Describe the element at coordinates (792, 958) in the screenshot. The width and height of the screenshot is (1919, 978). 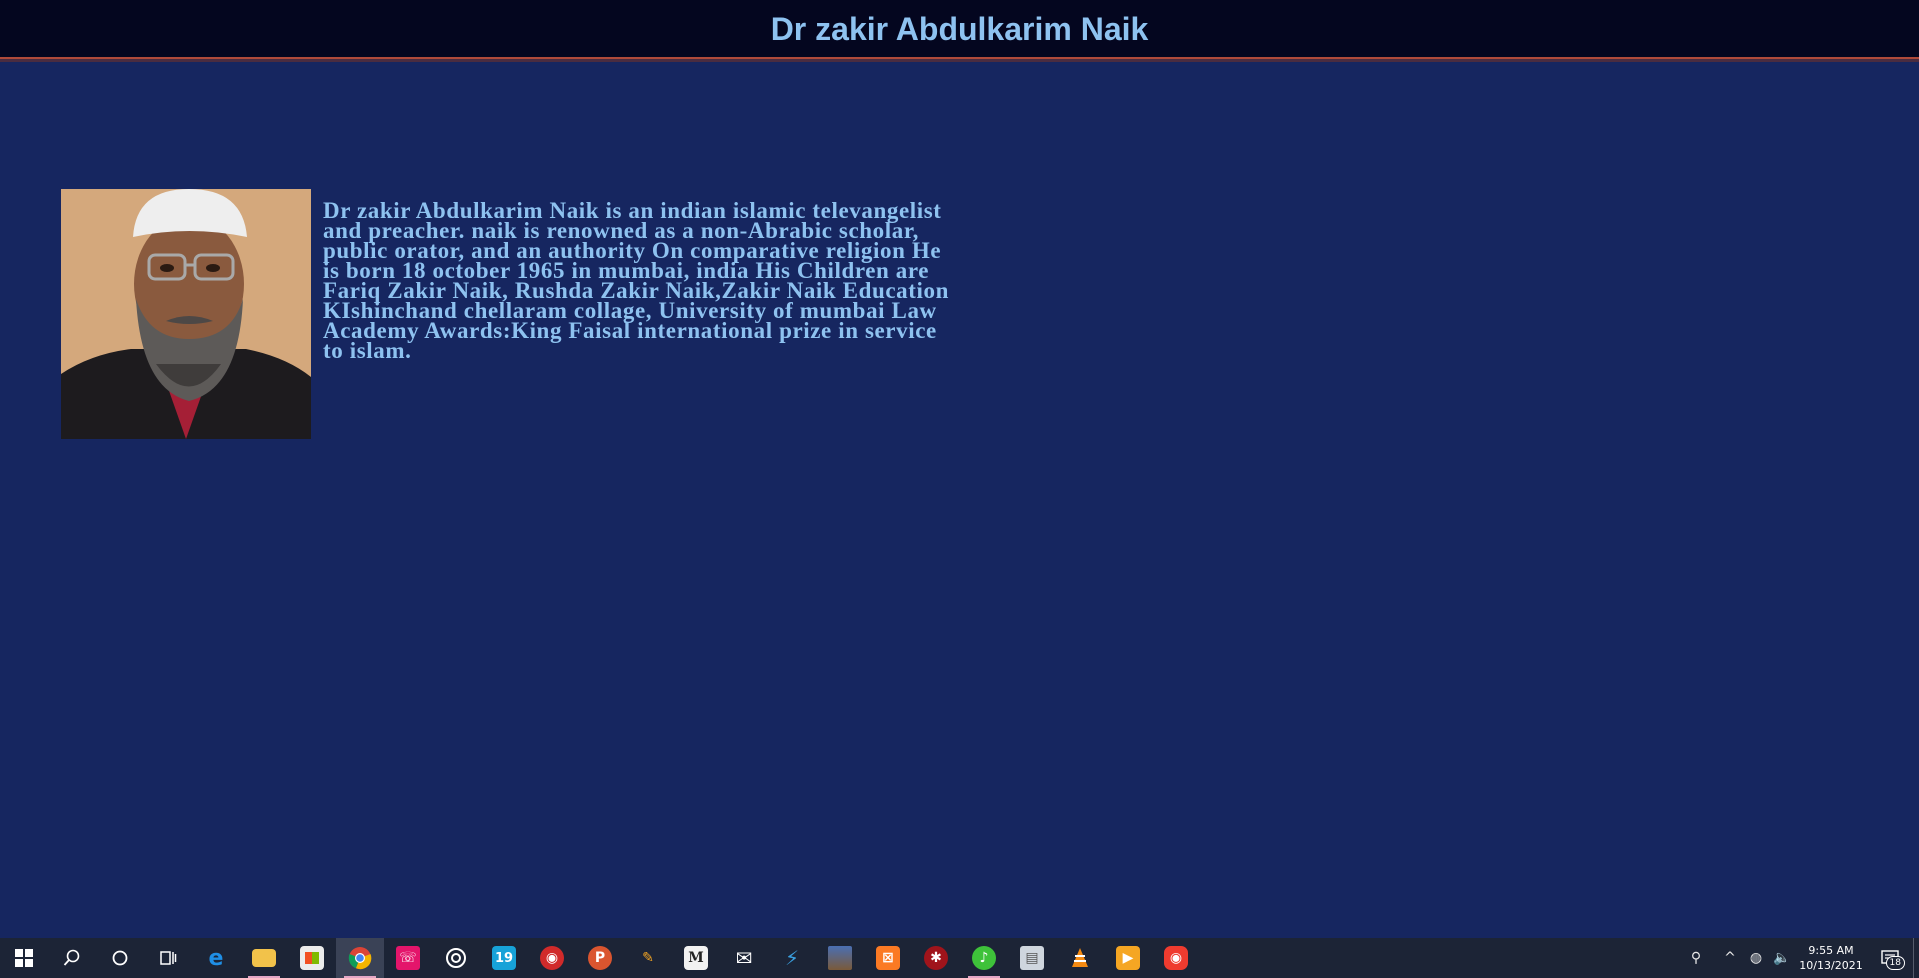
I see `visual-studio-icon: ⚡` at that location.